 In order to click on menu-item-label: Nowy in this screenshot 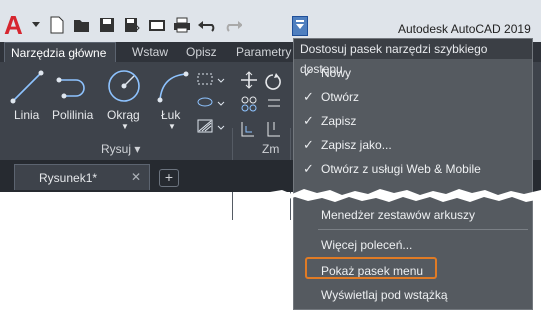, I will do `click(336, 73)`.